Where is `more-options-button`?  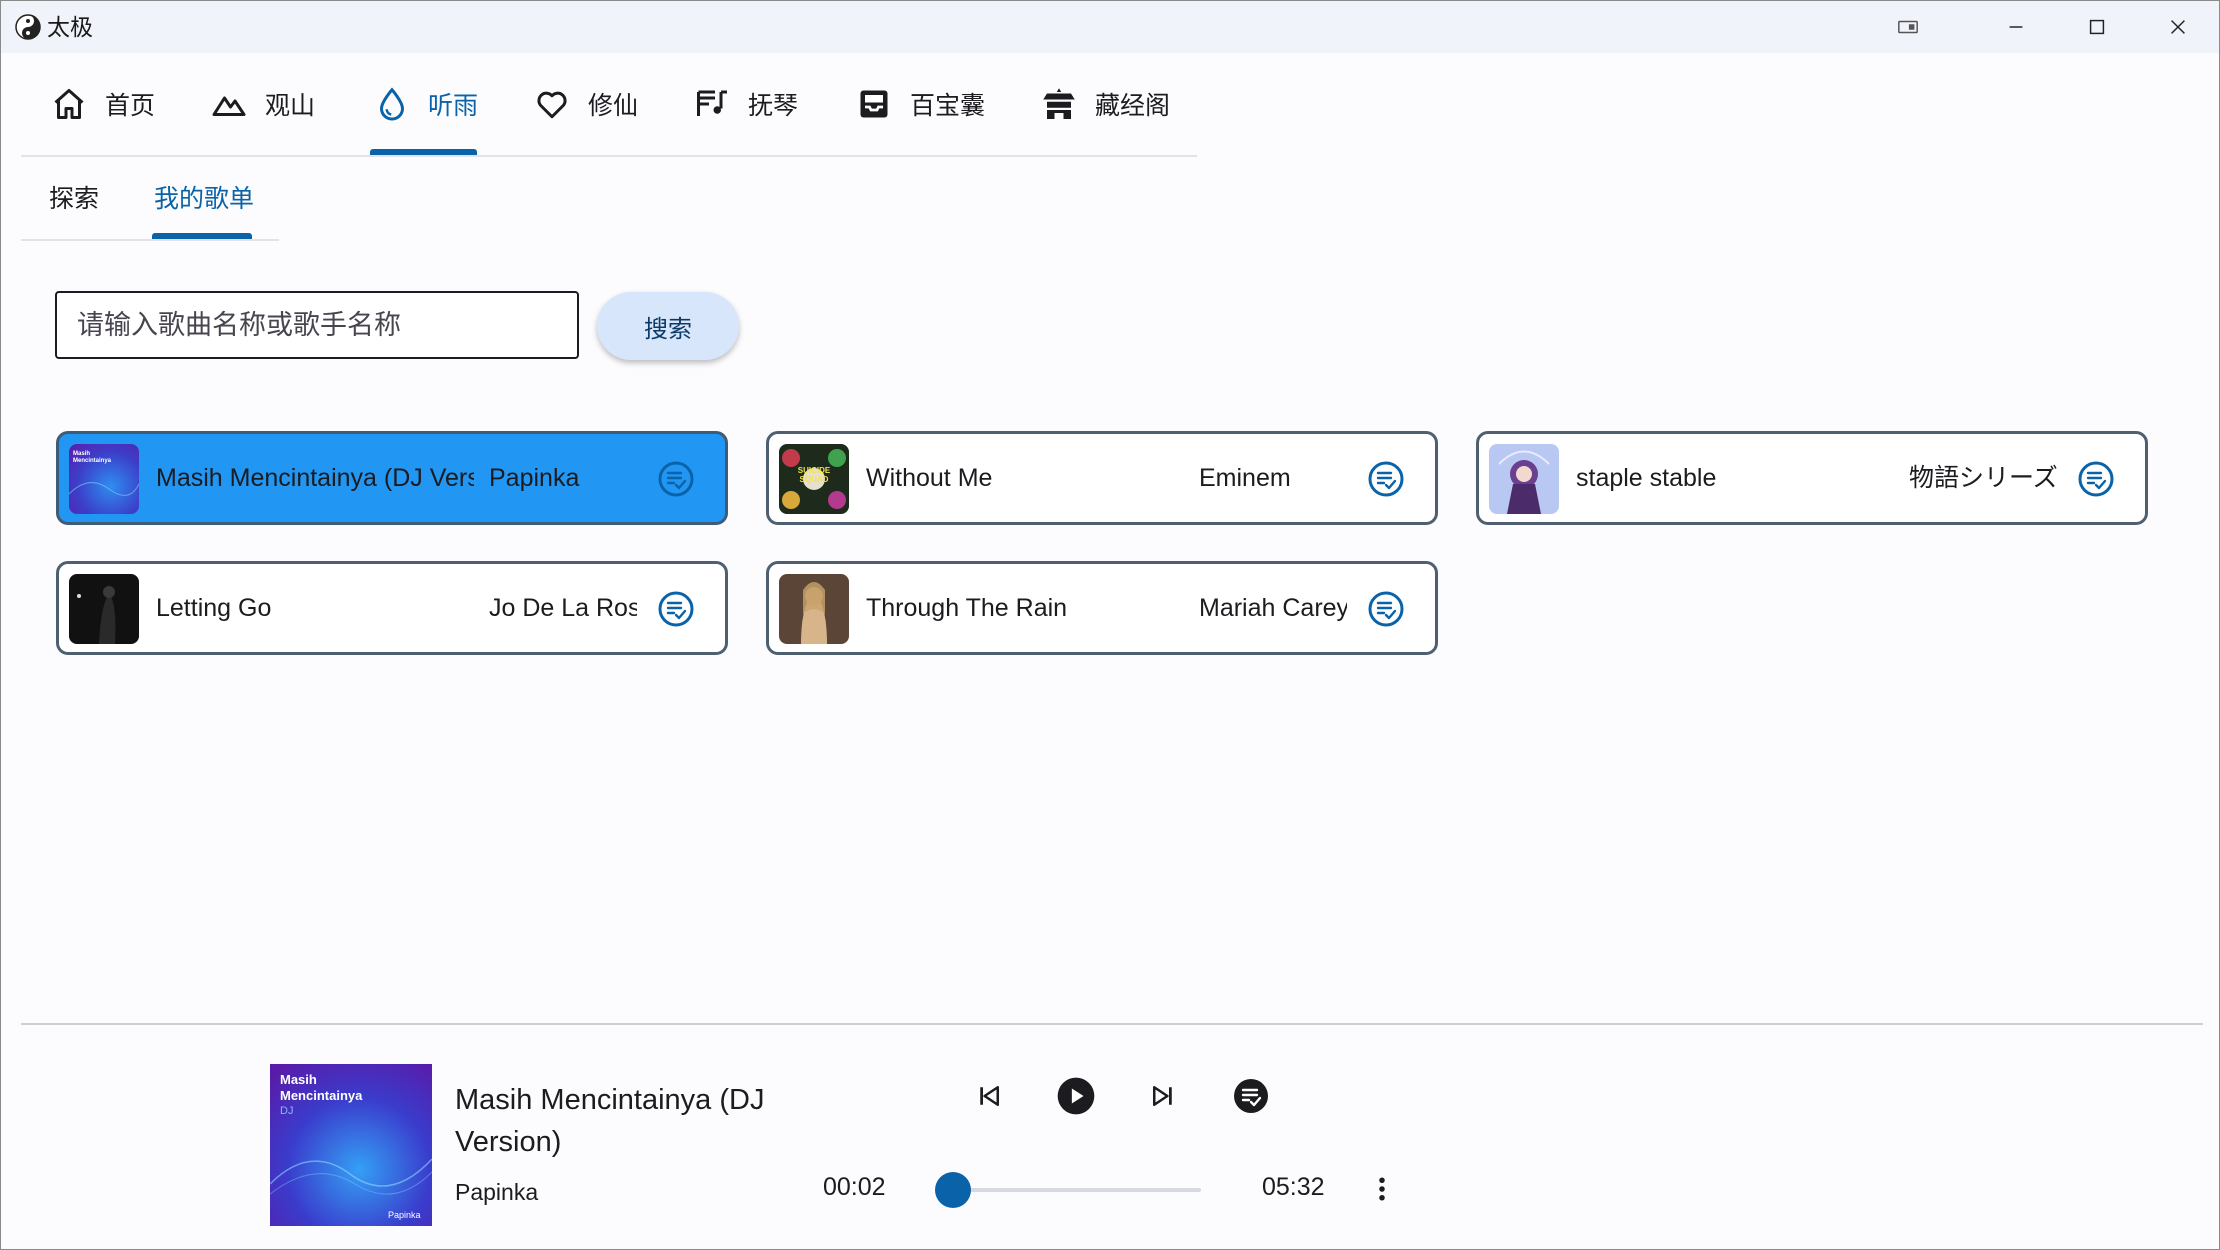 more-options-button is located at coordinates (1382, 1189).